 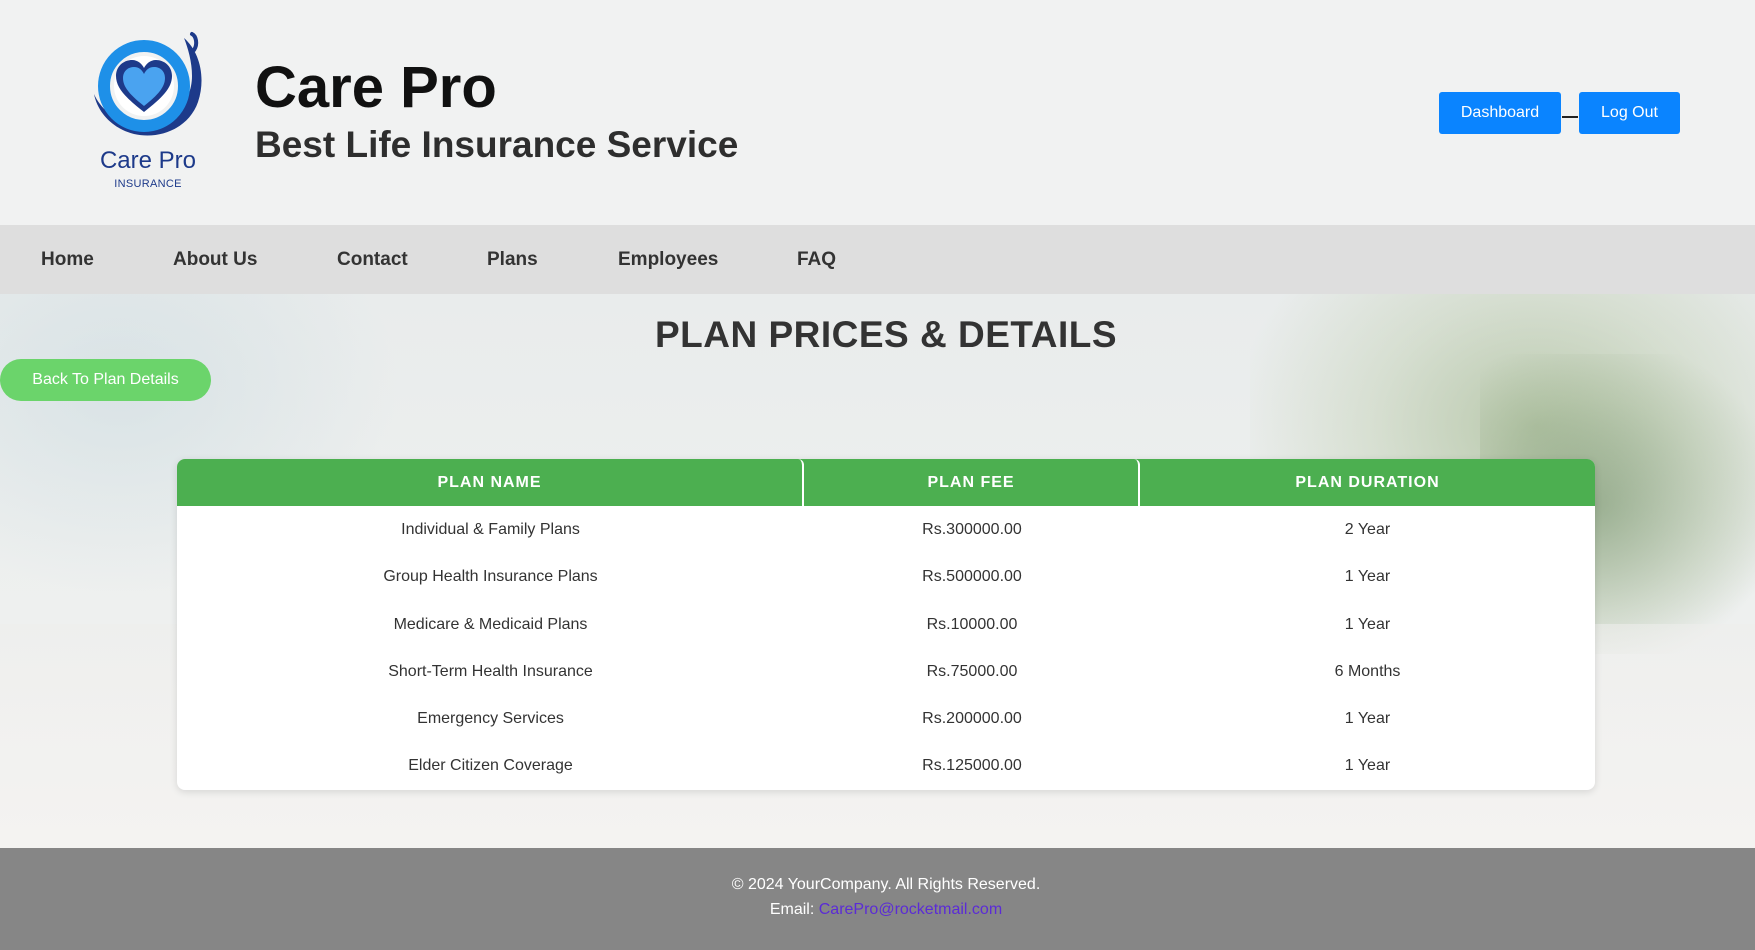 What do you see at coordinates (1367, 671) in the screenshot?
I see `plan-duration-cell: 6 Months` at bounding box center [1367, 671].